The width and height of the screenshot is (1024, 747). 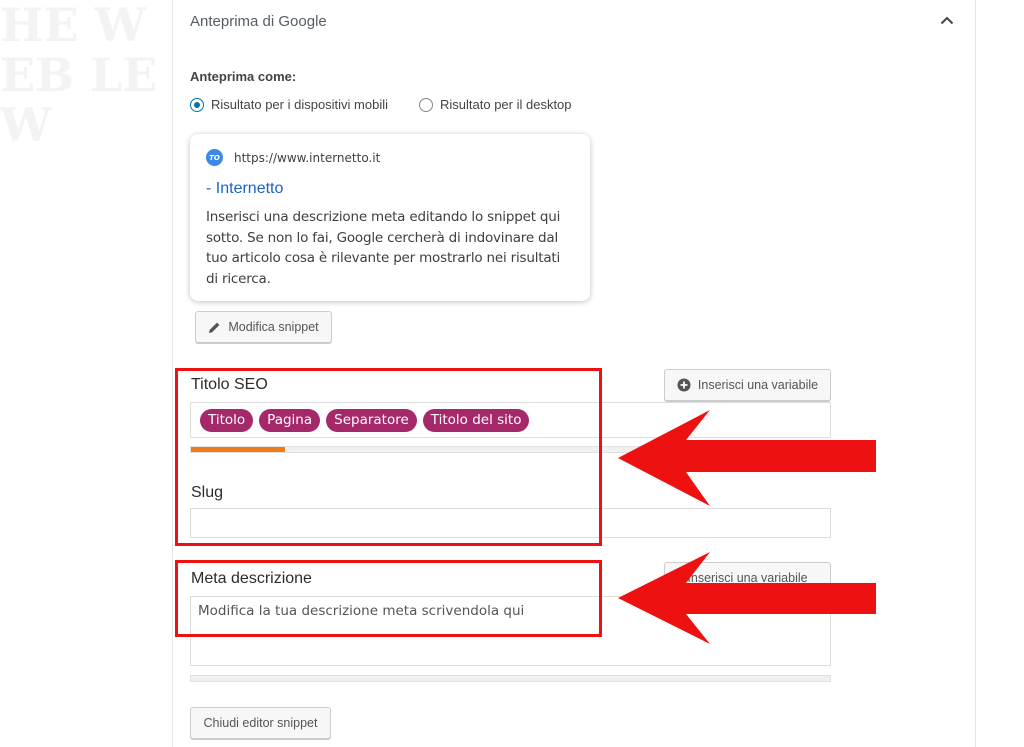 I want to click on radio-mobile-dot, so click(x=197, y=104).